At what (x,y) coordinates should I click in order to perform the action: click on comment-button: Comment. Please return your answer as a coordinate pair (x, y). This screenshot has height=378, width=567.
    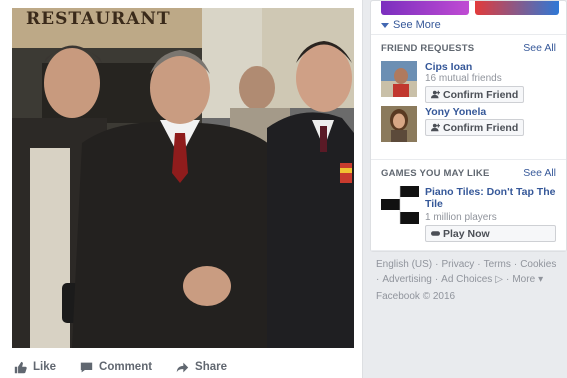
    Looking at the image, I should click on (116, 367).